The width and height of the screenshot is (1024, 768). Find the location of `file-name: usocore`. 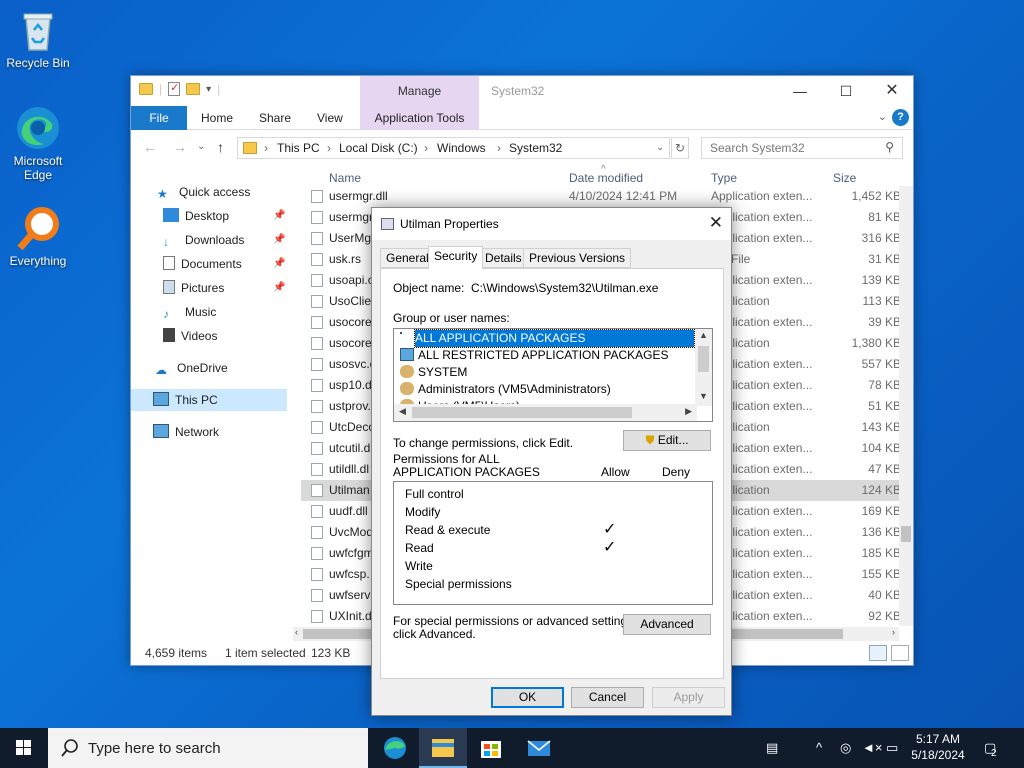

file-name: usocore is located at coordinates (350, 322).